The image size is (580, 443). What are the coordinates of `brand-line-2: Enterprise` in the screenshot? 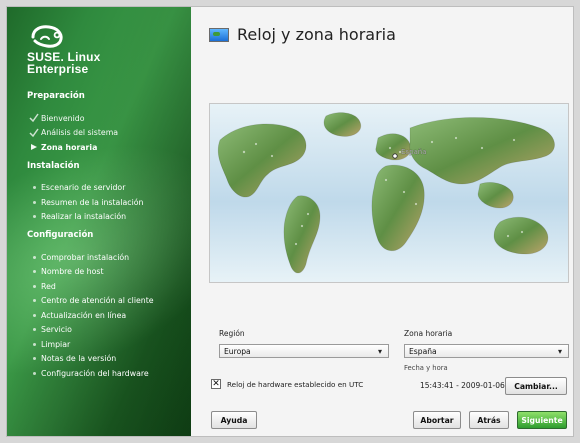 It's located at (58, 69).